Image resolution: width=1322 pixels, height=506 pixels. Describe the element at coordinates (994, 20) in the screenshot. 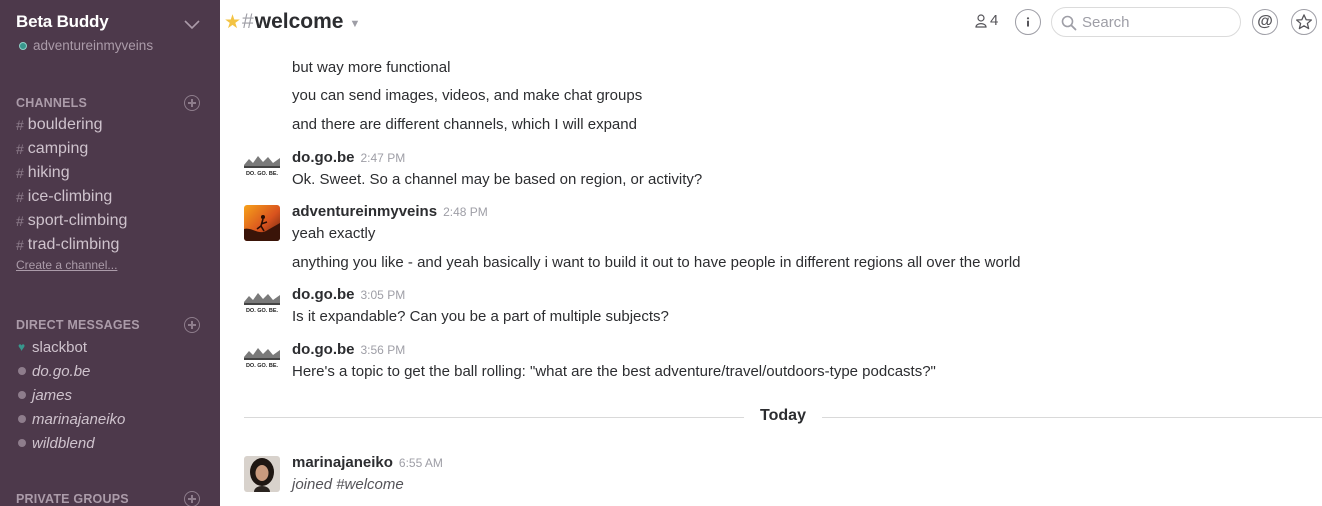

I see `member-count: 4` at that location.